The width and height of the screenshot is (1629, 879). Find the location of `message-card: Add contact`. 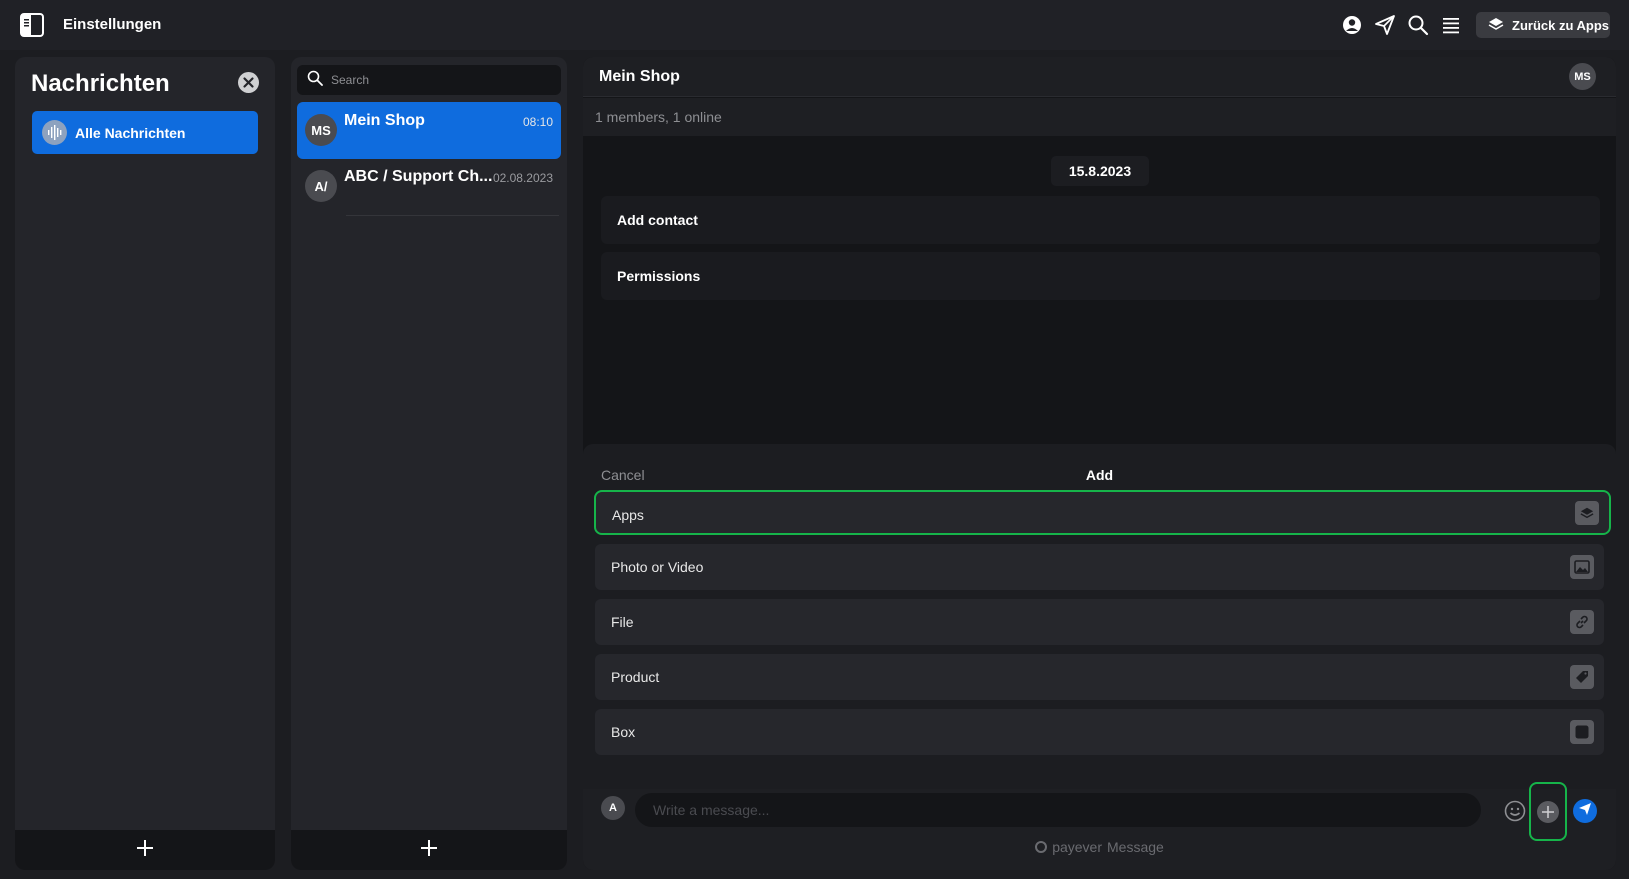

message-card: Add contact is located at coordinates (1100, 220).